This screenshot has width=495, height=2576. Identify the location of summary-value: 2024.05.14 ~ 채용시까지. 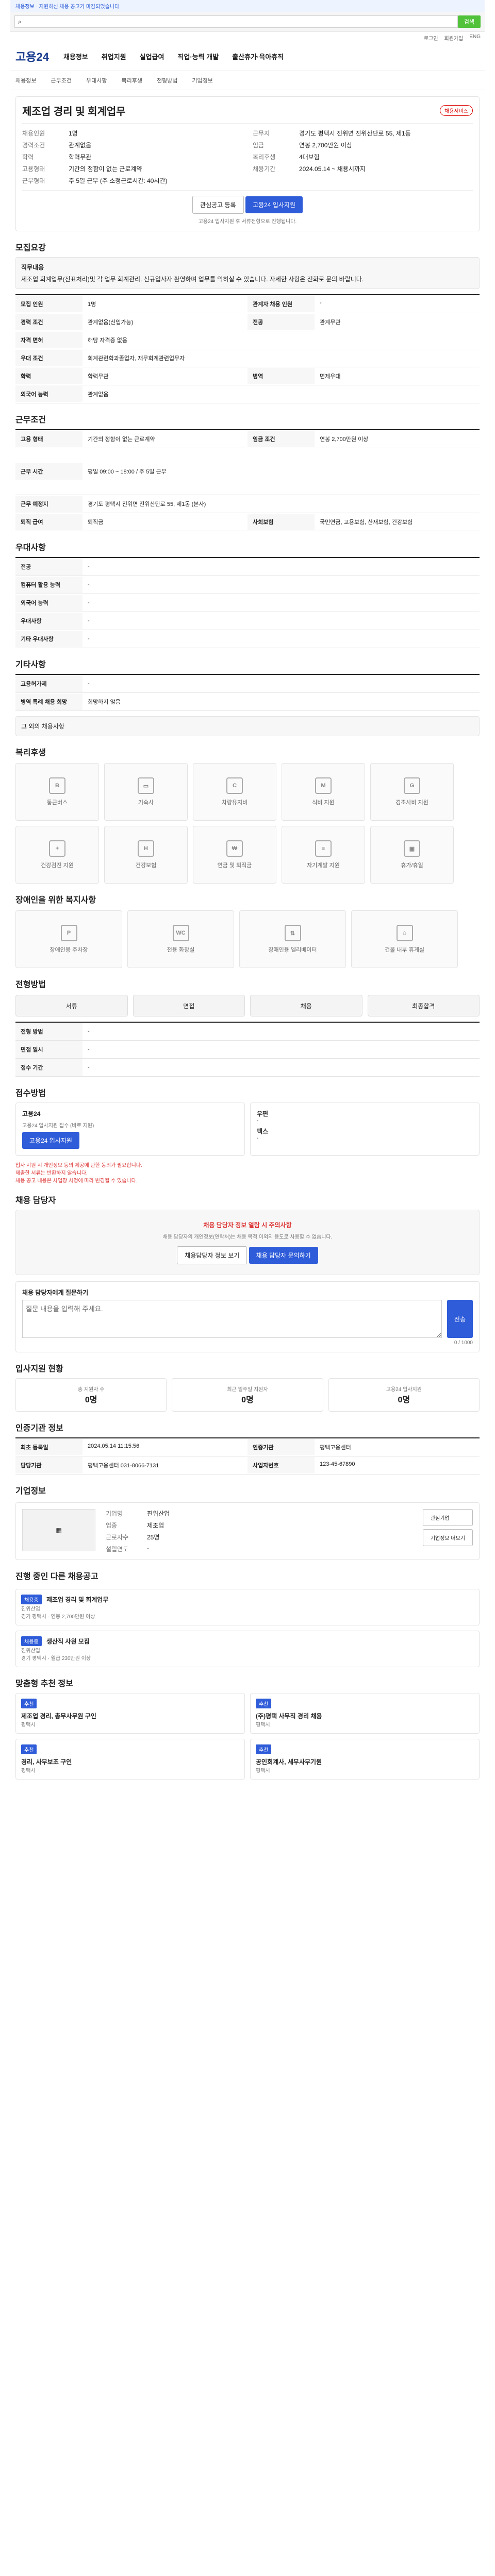
(332, 169).